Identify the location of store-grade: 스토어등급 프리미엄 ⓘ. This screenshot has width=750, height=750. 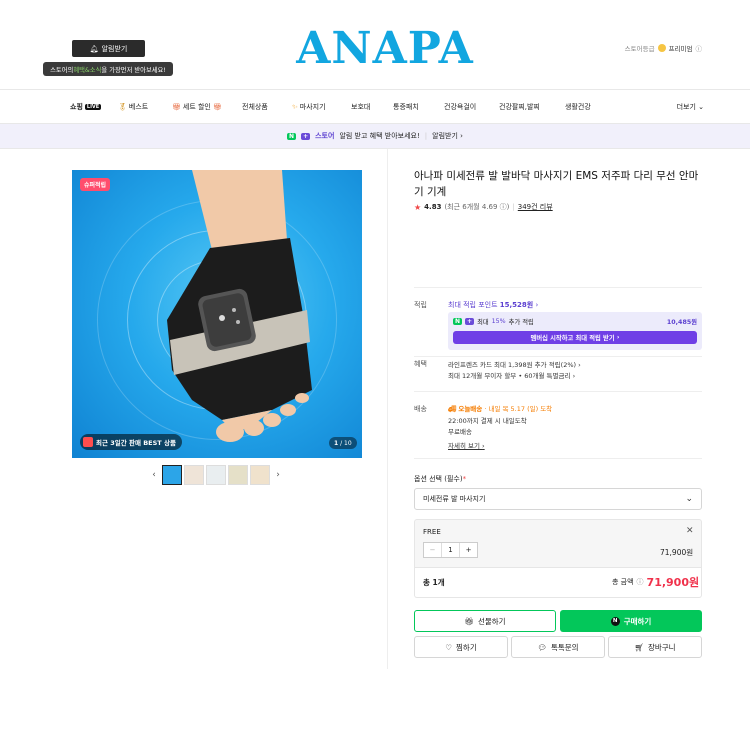
(663, 48).